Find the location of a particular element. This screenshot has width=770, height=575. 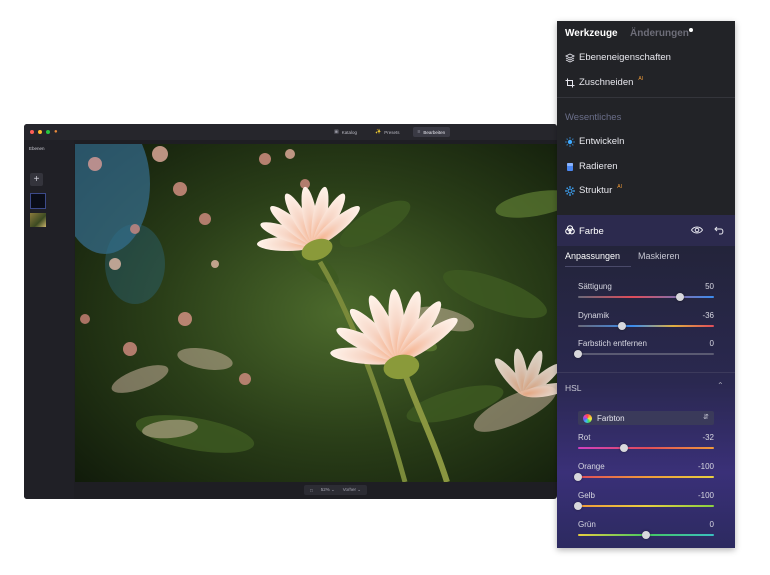

slider-knob-dynamik is located at coordinates (621, 326).